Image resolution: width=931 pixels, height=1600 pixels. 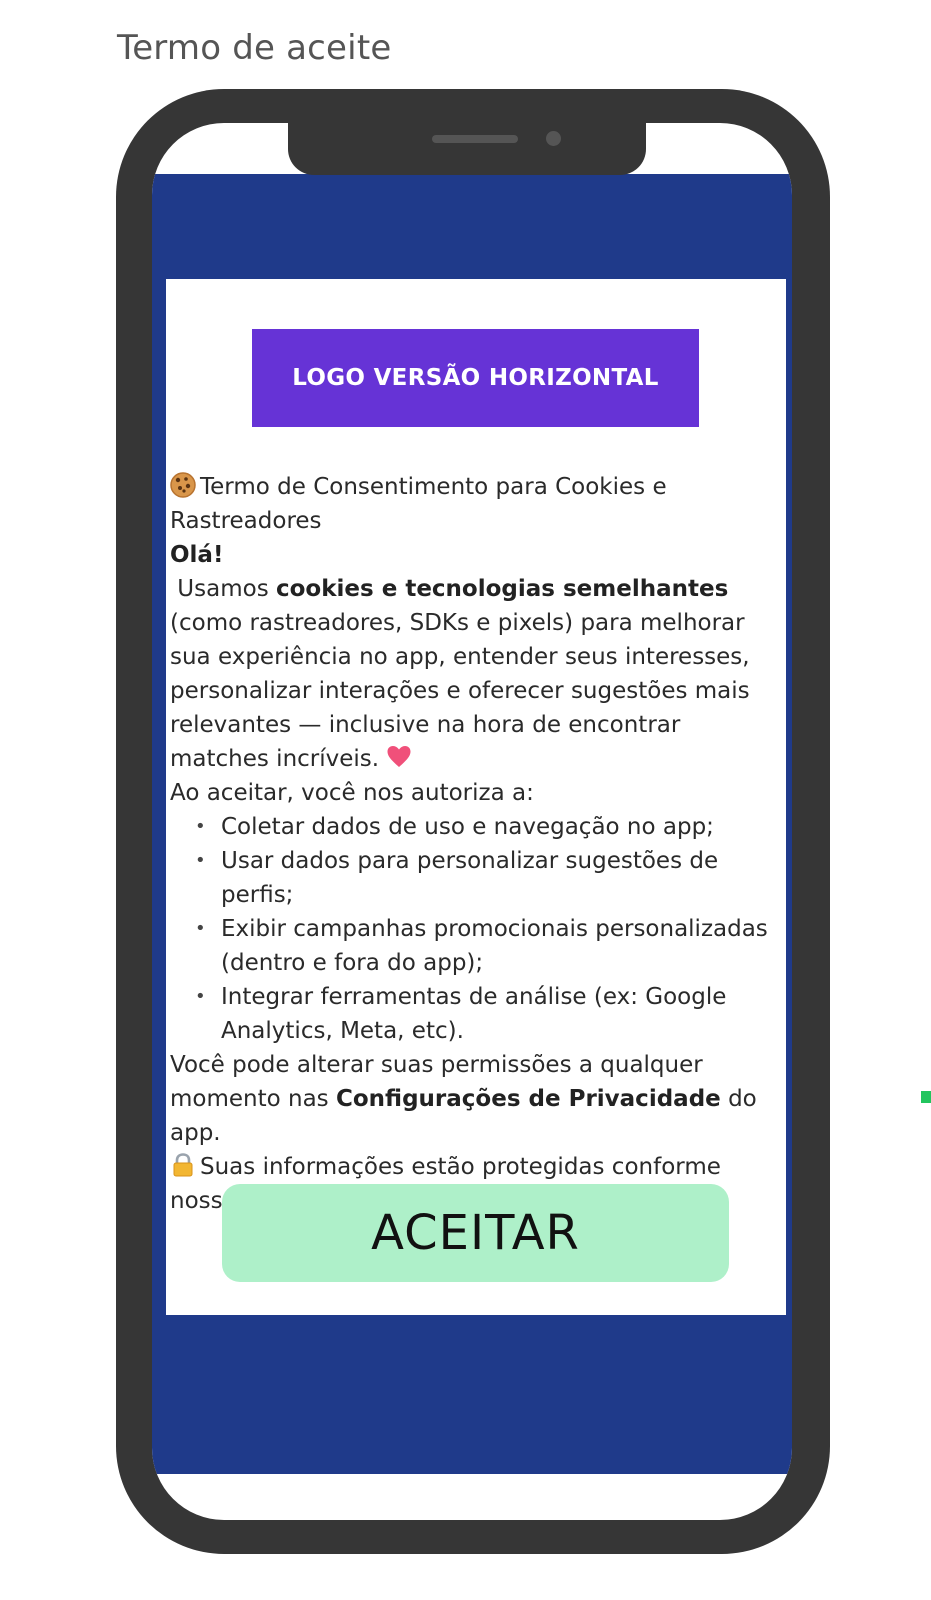 I want to click on list-item: Coletar dados de uso e navegação no app;, so click(x=476, y=827).